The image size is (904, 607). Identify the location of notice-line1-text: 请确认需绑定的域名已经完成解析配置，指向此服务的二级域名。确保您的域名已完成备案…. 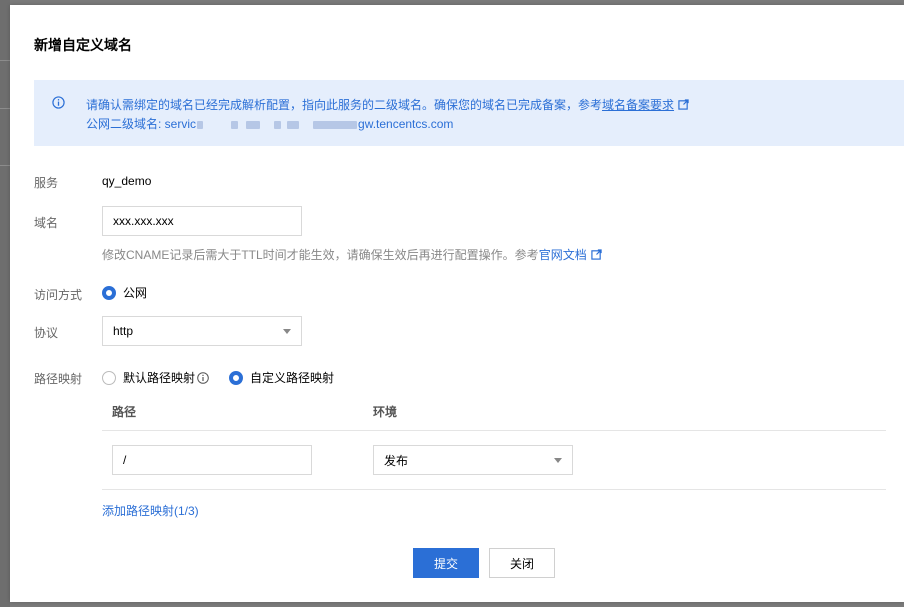
(344, 105).